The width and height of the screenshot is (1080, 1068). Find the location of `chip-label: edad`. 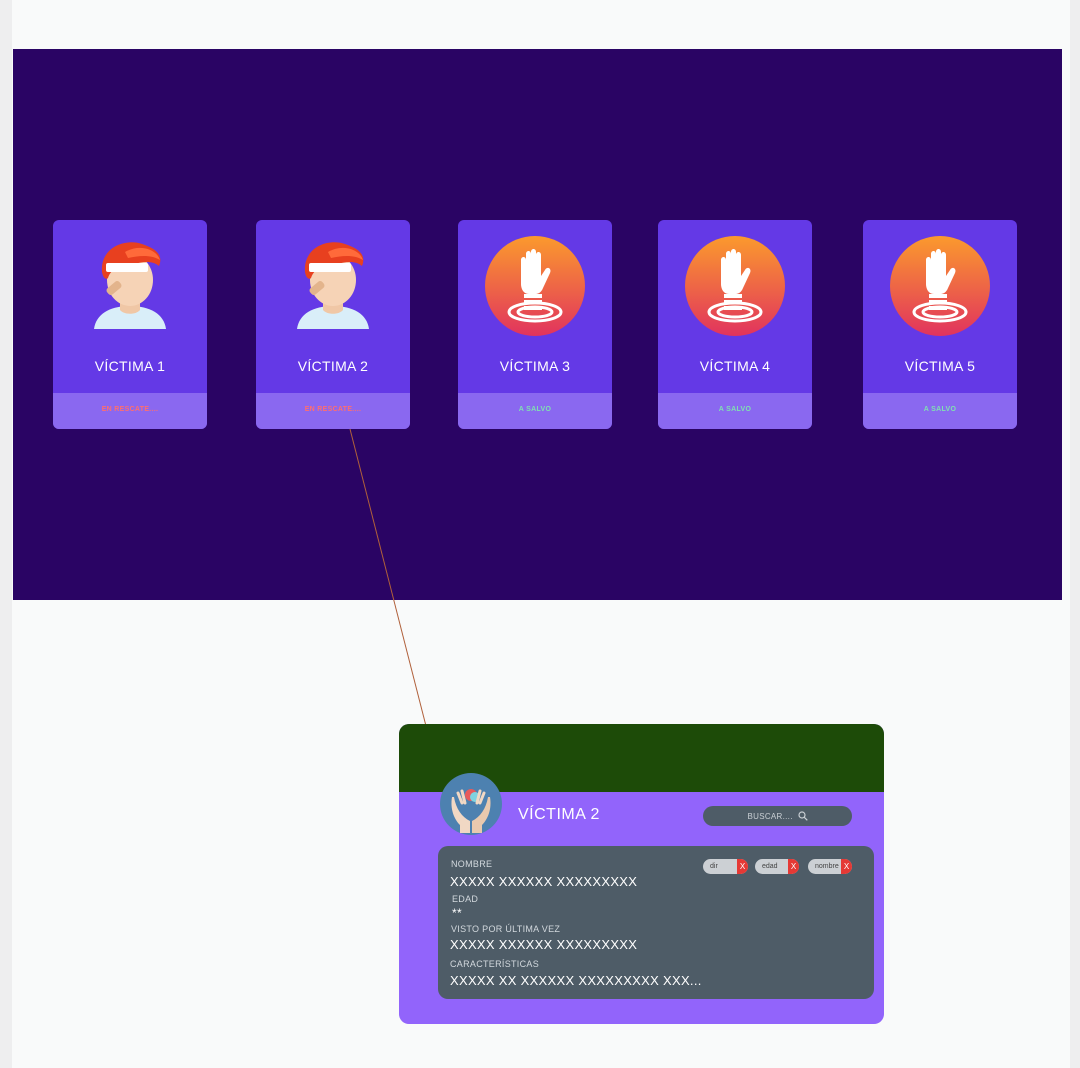

chip-label: edad is located at coordinates (770, 866).